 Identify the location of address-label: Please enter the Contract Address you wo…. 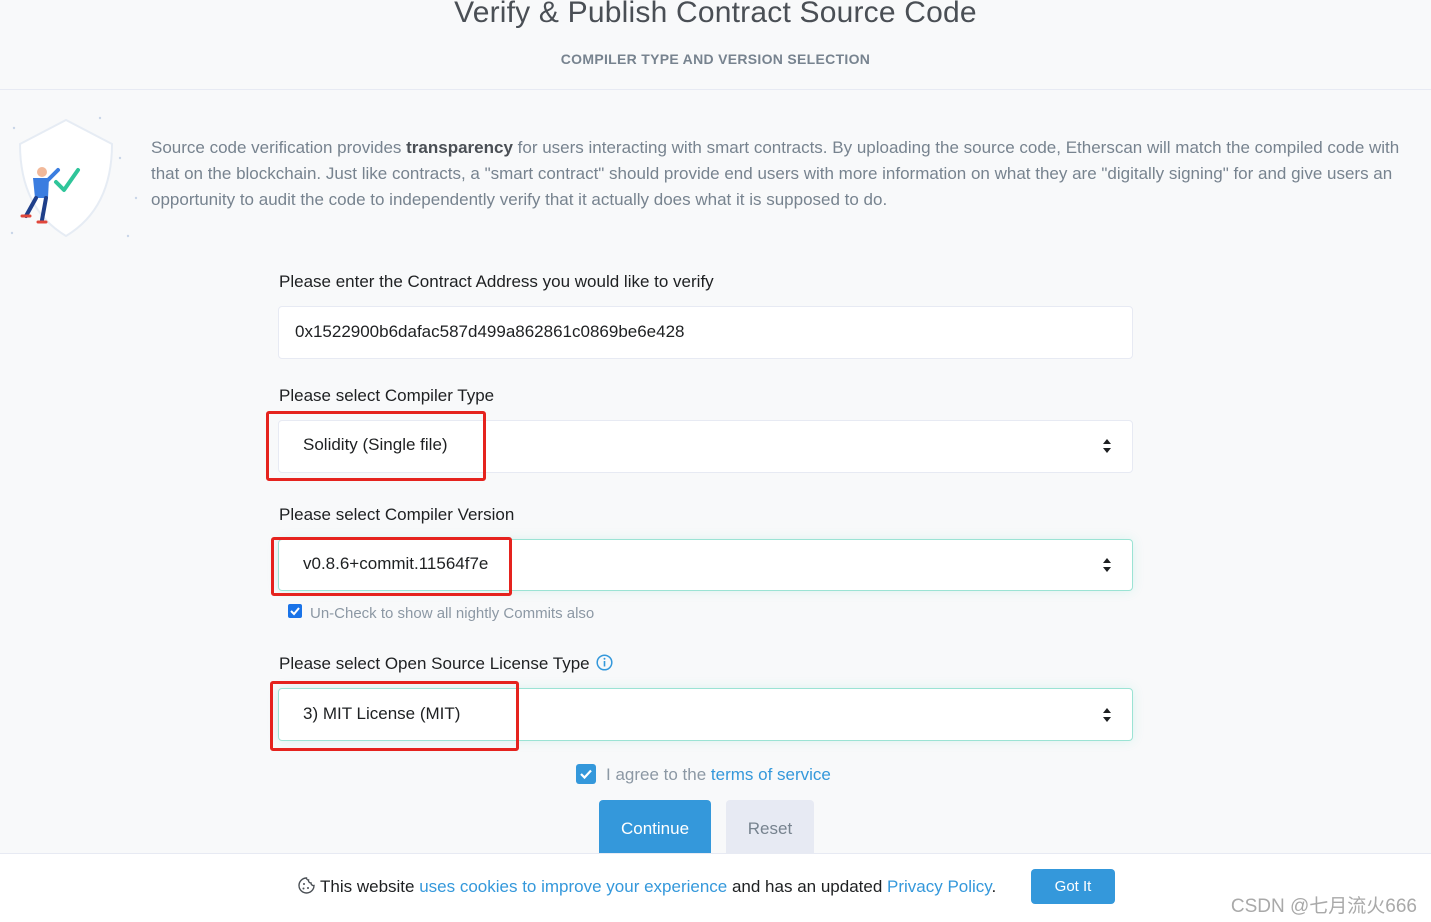
(496, 281).